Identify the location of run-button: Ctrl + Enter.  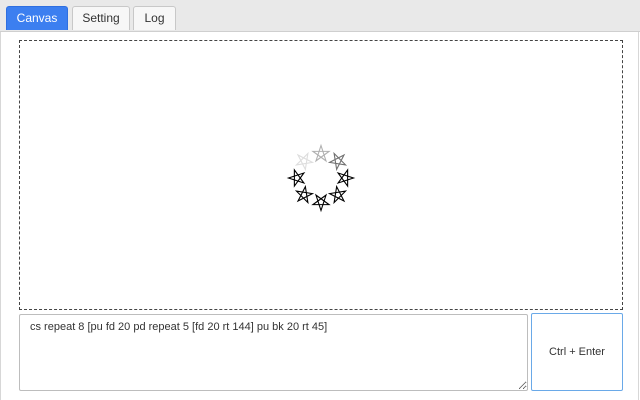
(577, 352).